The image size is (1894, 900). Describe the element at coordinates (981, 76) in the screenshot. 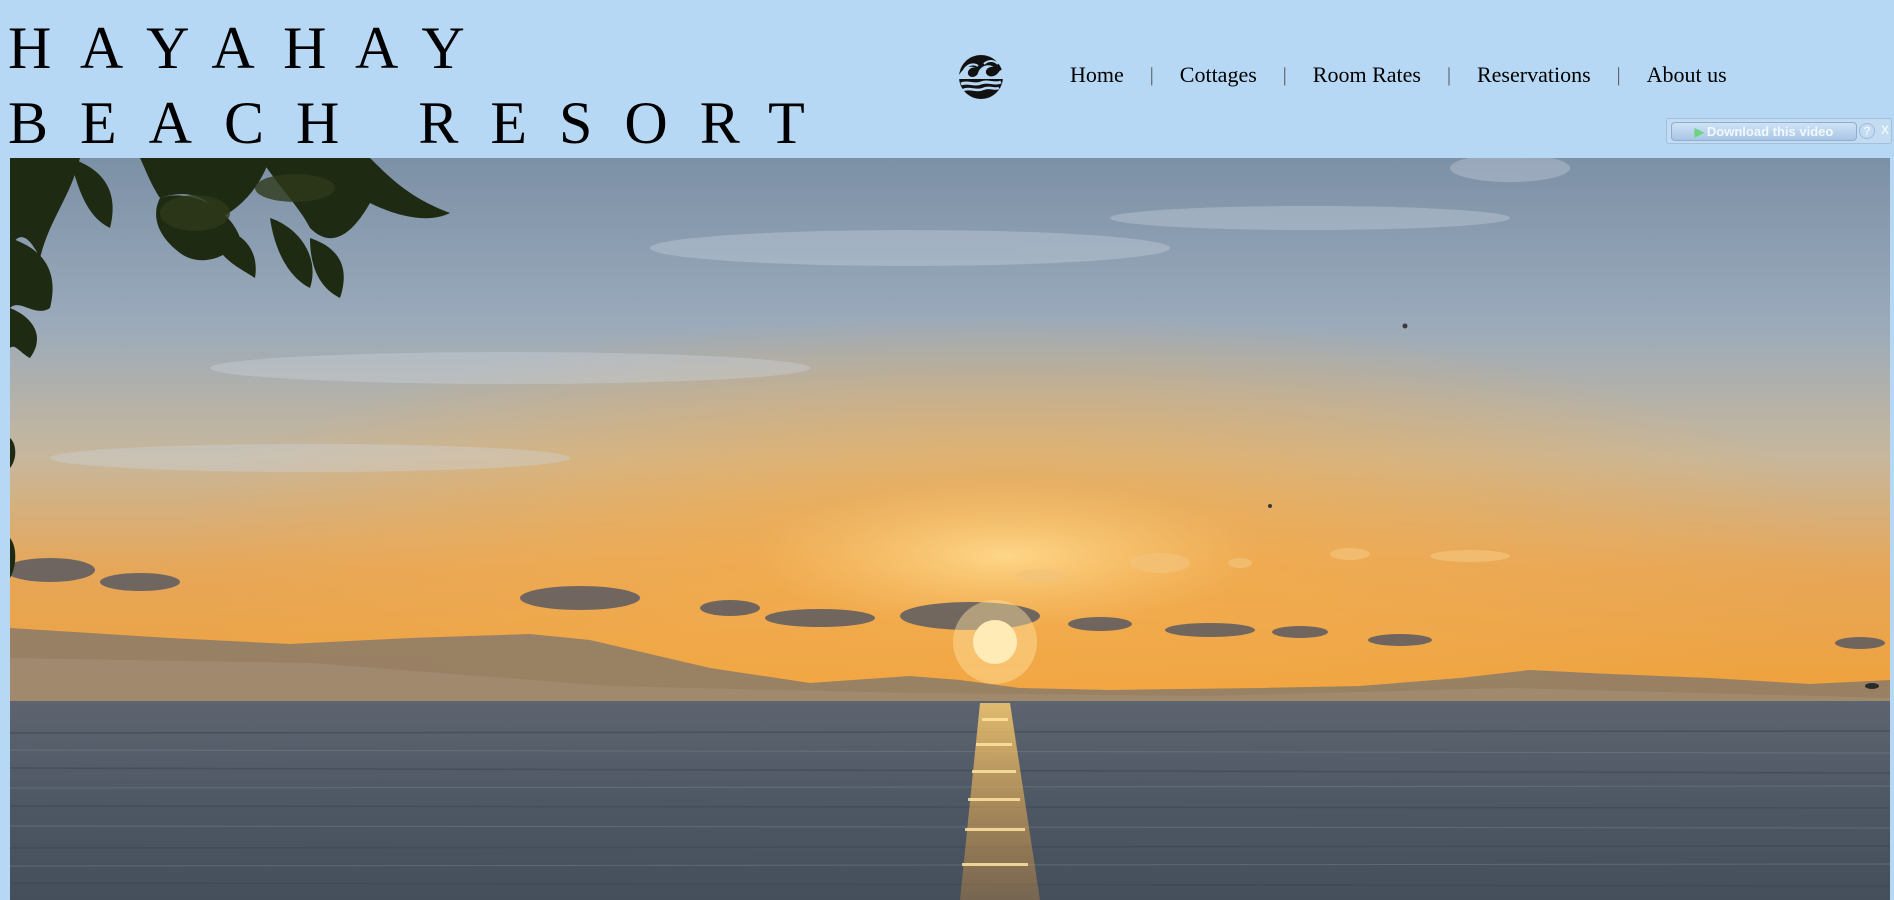

I see `wave-sun-icon` at that location.